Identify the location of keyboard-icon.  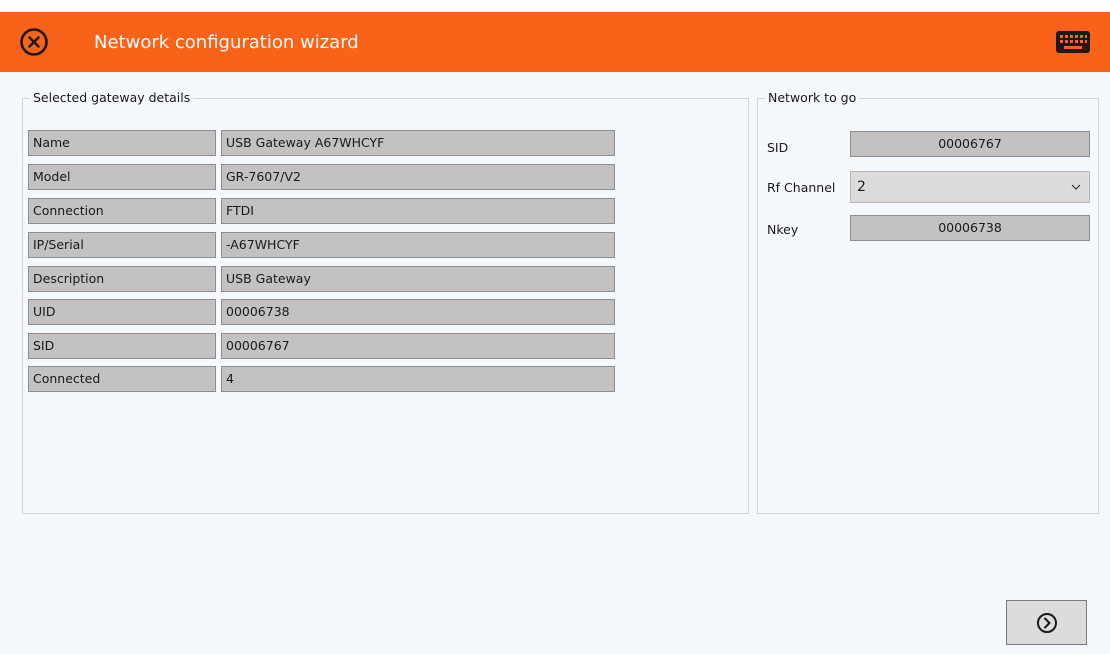
(1073, 42).